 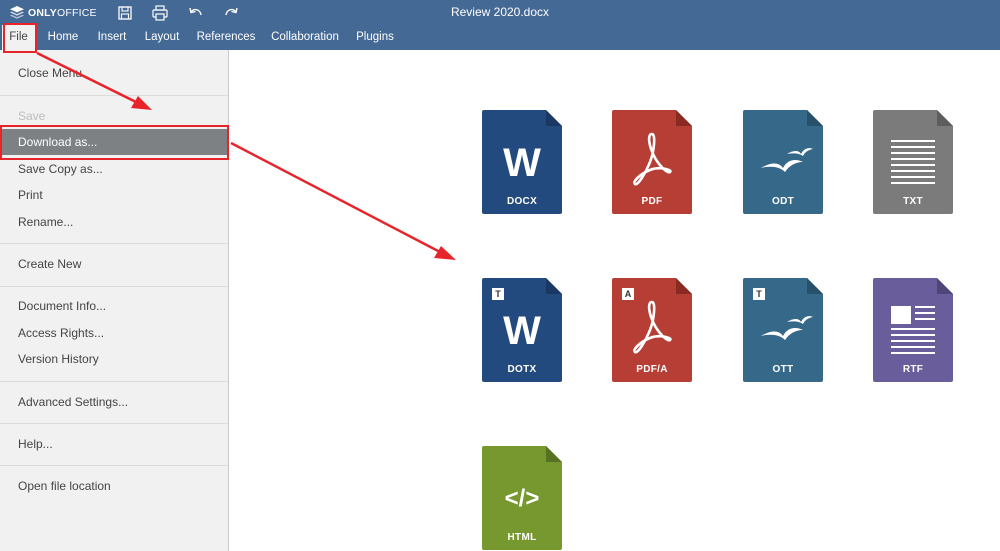 What do you see at coordinates (32, 116) in the screenshot?
I see `menu-save: Save` at bounding box center [32, 116].